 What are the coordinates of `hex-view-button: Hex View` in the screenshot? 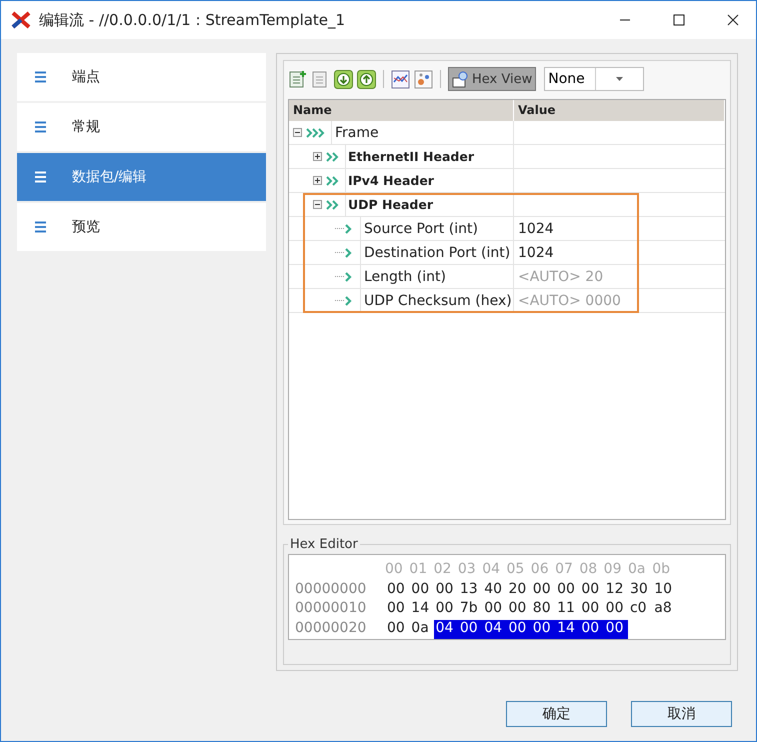 It's located at (492, 79).